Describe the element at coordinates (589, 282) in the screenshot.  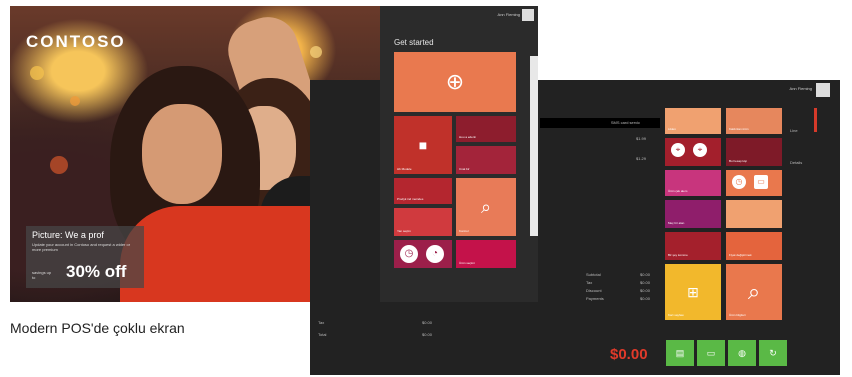
I see `summary-label: Tax` at that location.